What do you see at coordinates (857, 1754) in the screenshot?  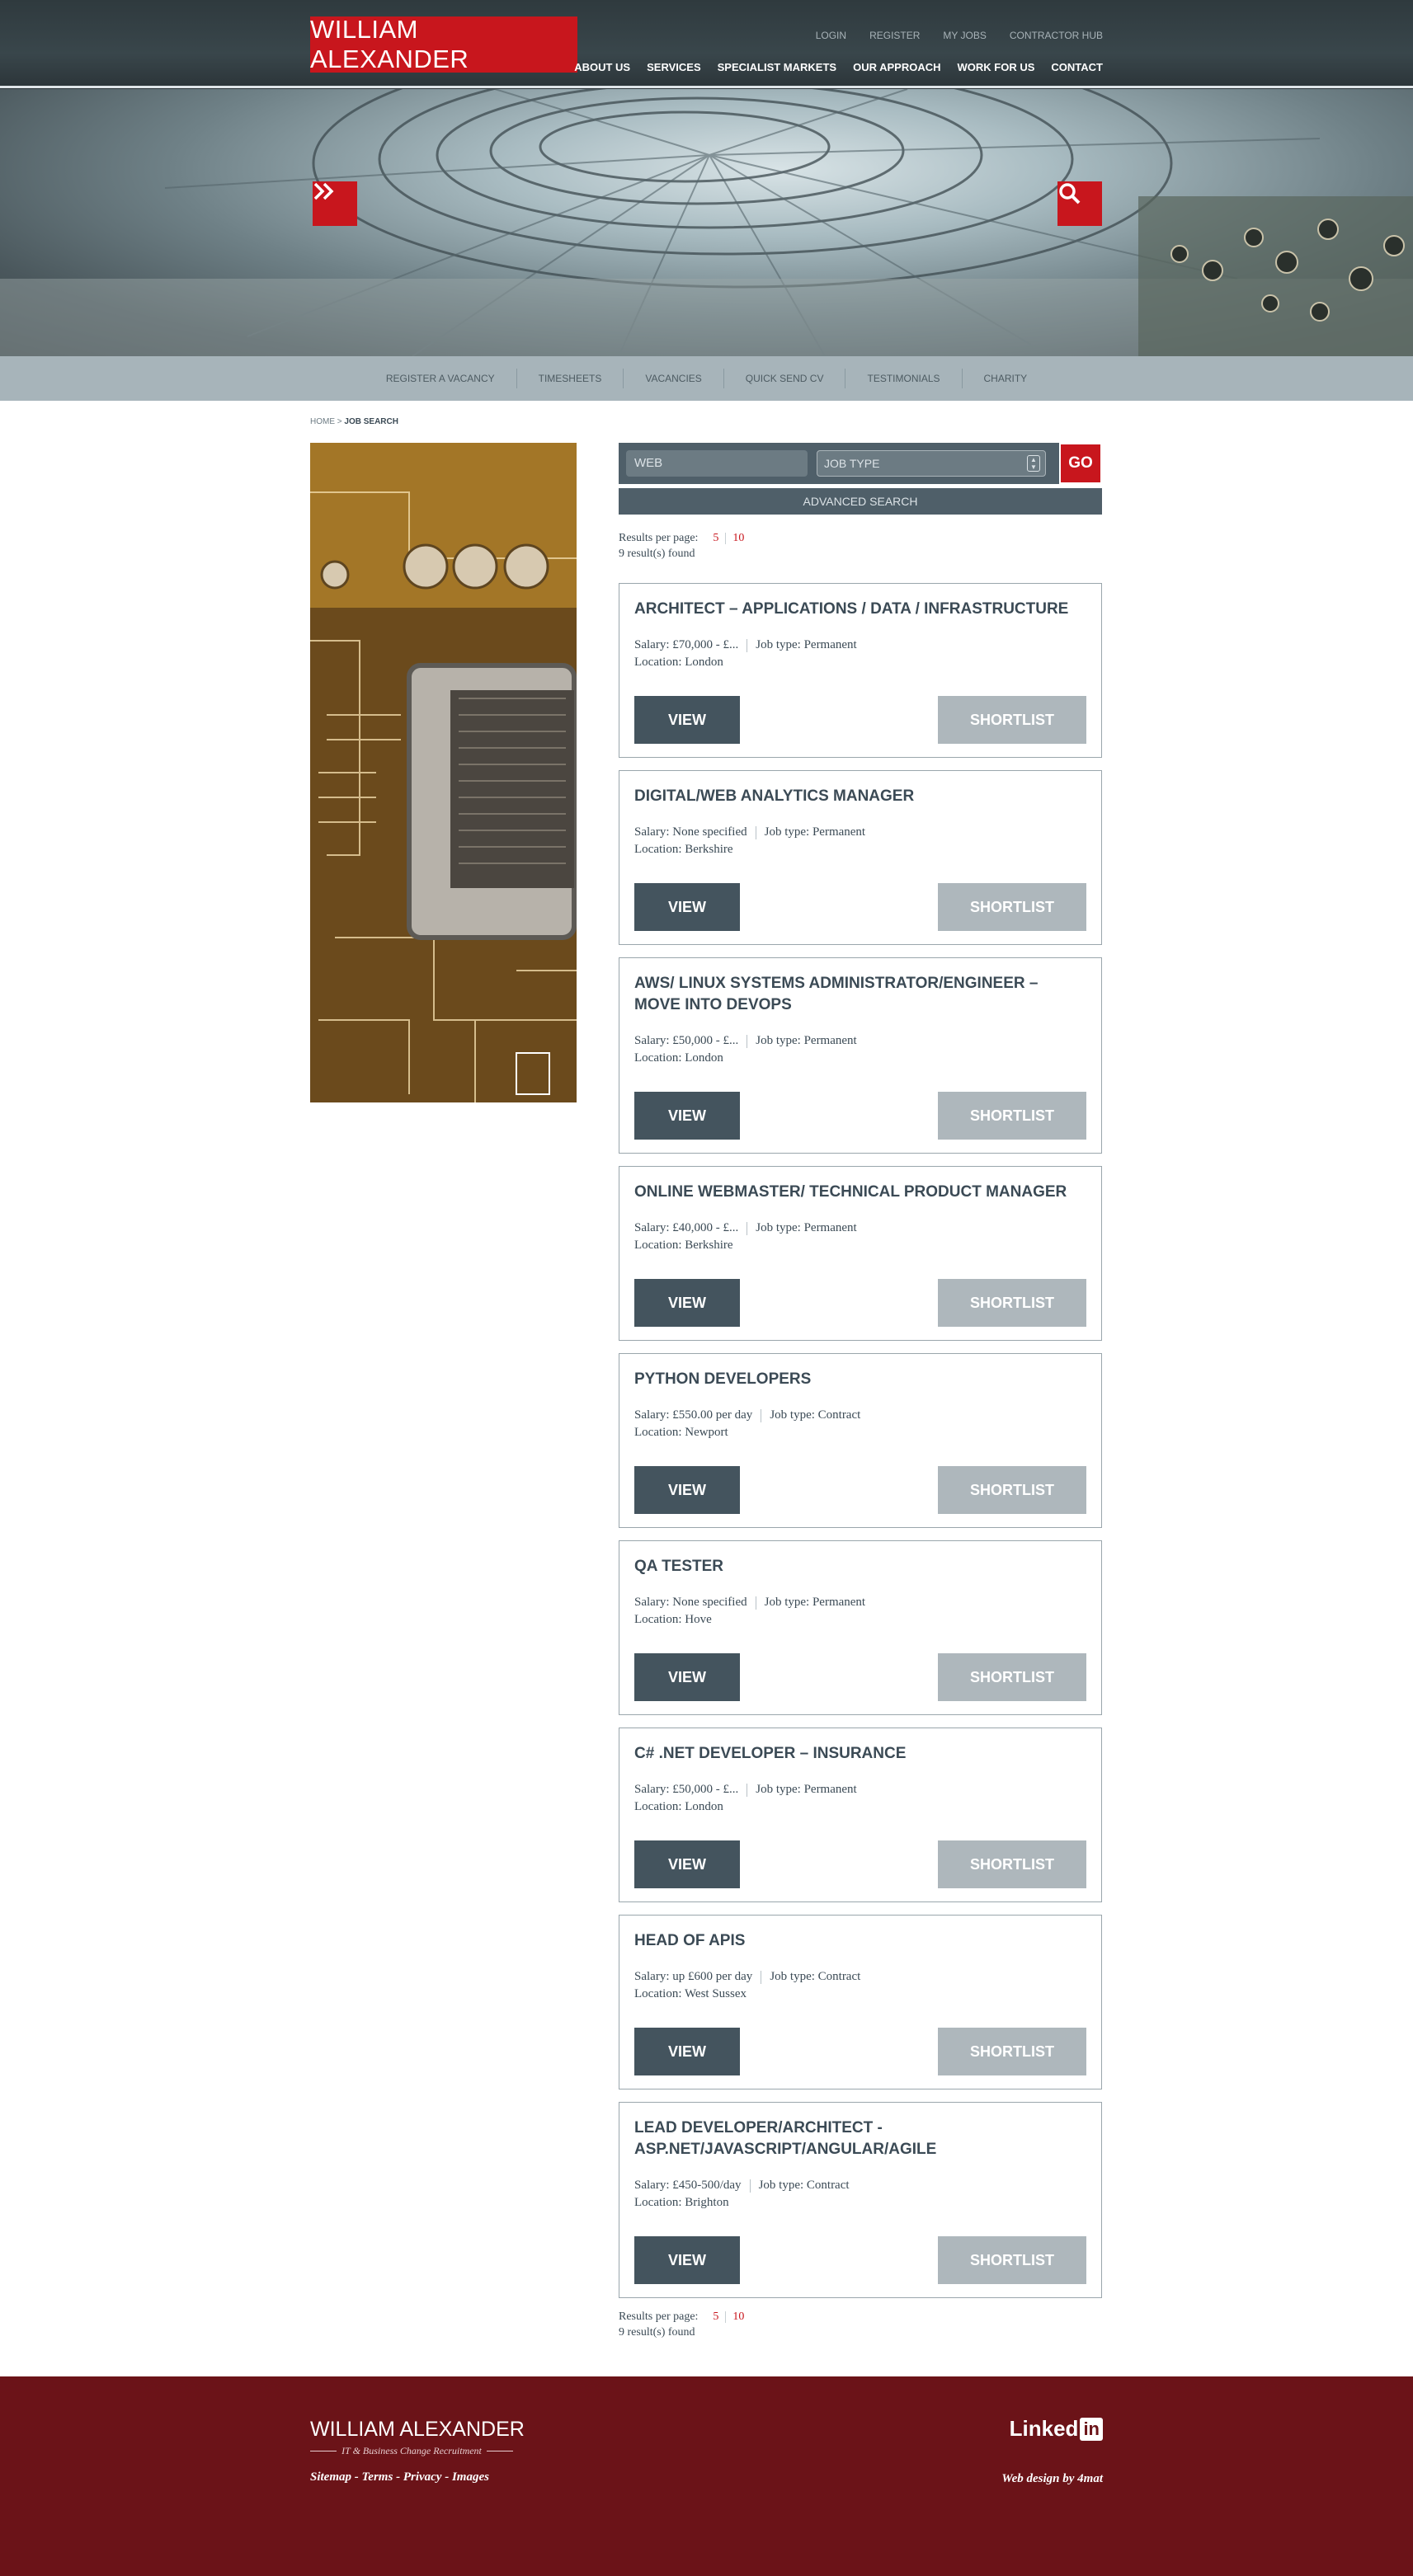 I see `job-title: C# .NET DEVELOPER – INSURANCE` at bounding box center [857, 1754].